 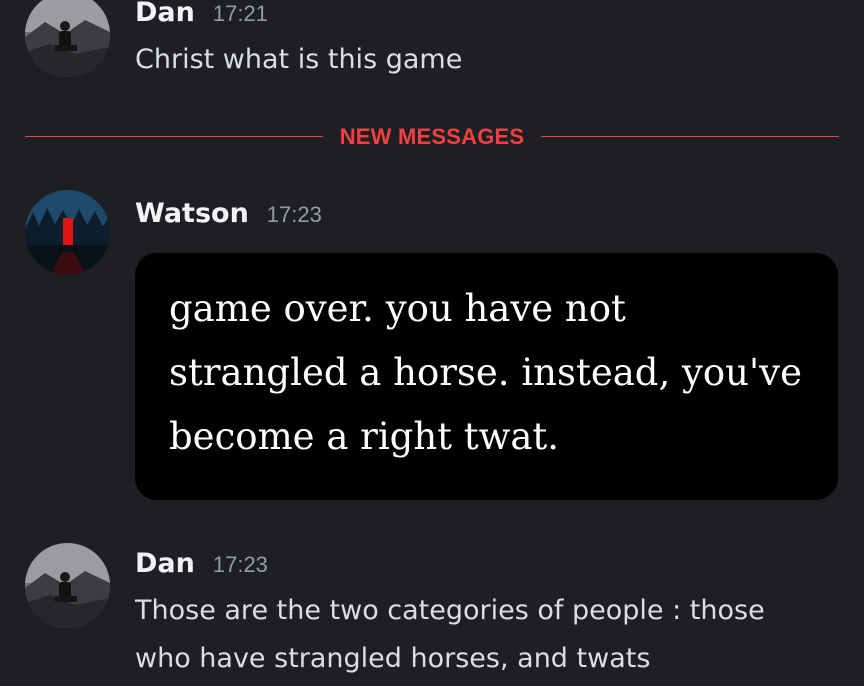 I want to click on username: Watson, so click(x=192, y=213).